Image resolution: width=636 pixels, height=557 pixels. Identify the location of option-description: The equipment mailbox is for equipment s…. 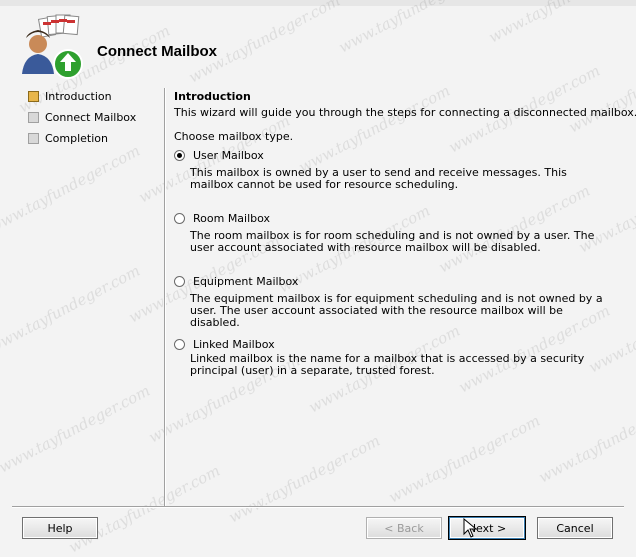
(396, 310).